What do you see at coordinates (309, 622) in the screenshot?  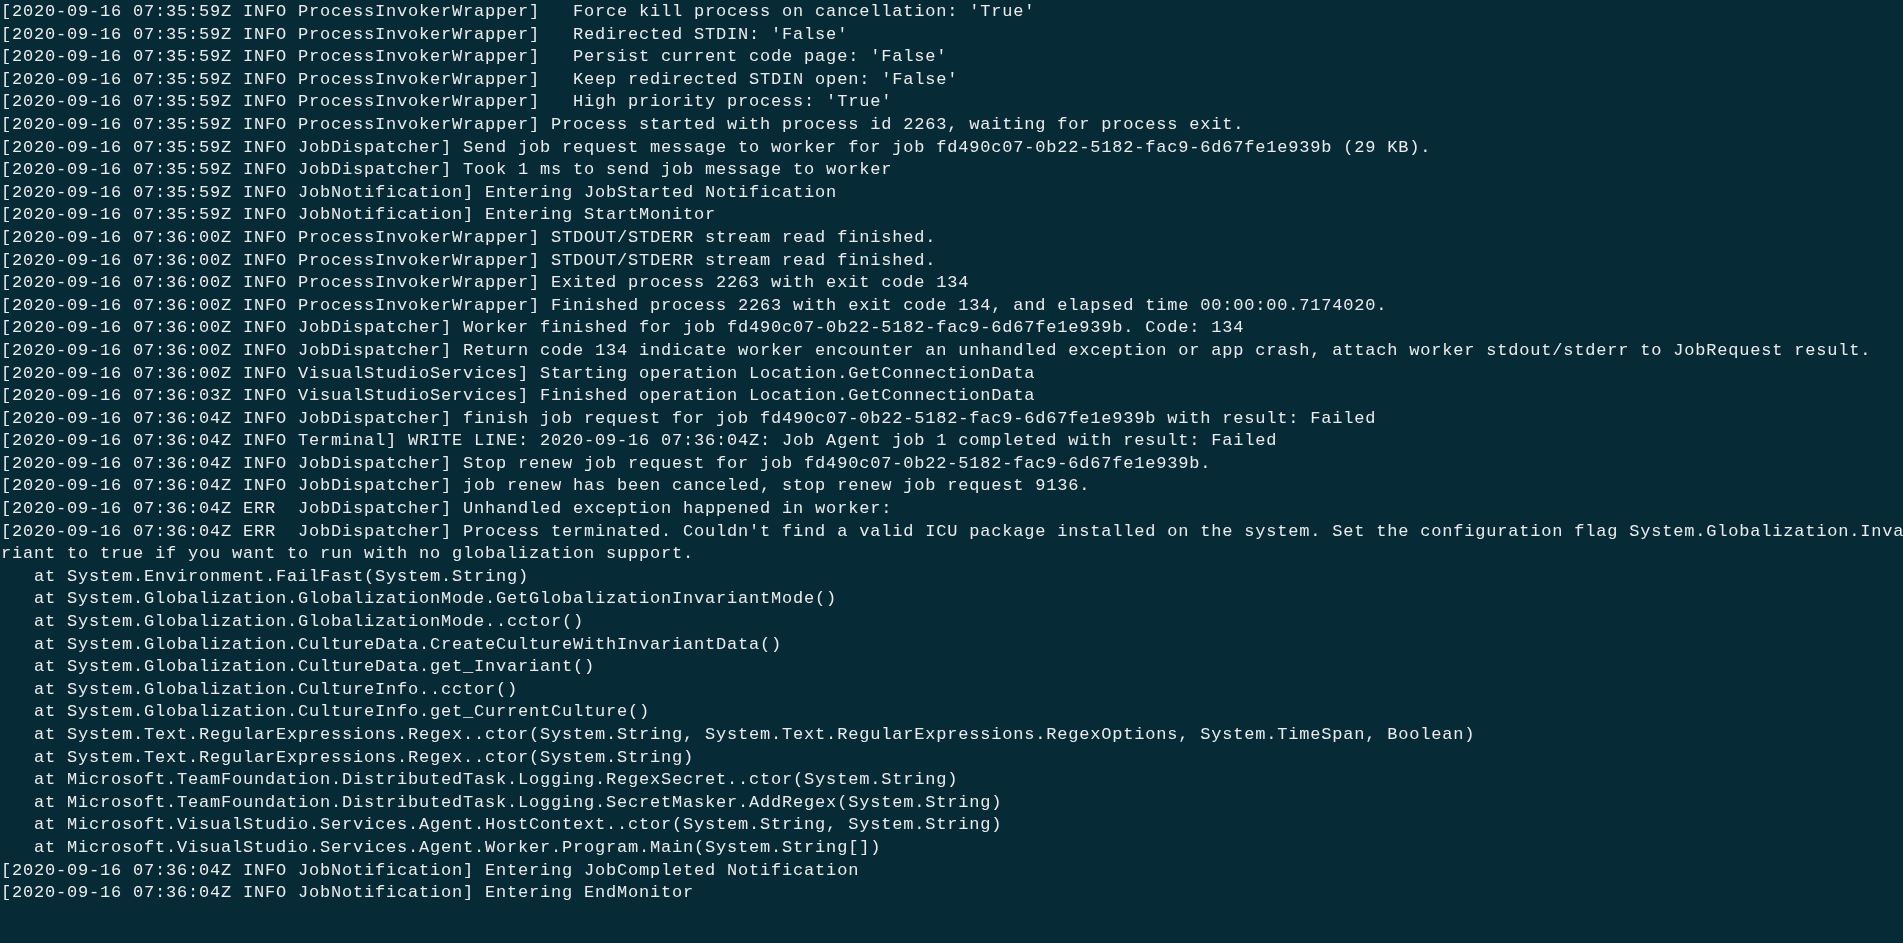 I see `log-line: at System.Globalization.GlobalizationMode..cctor()` at bounding box center [309, 622].